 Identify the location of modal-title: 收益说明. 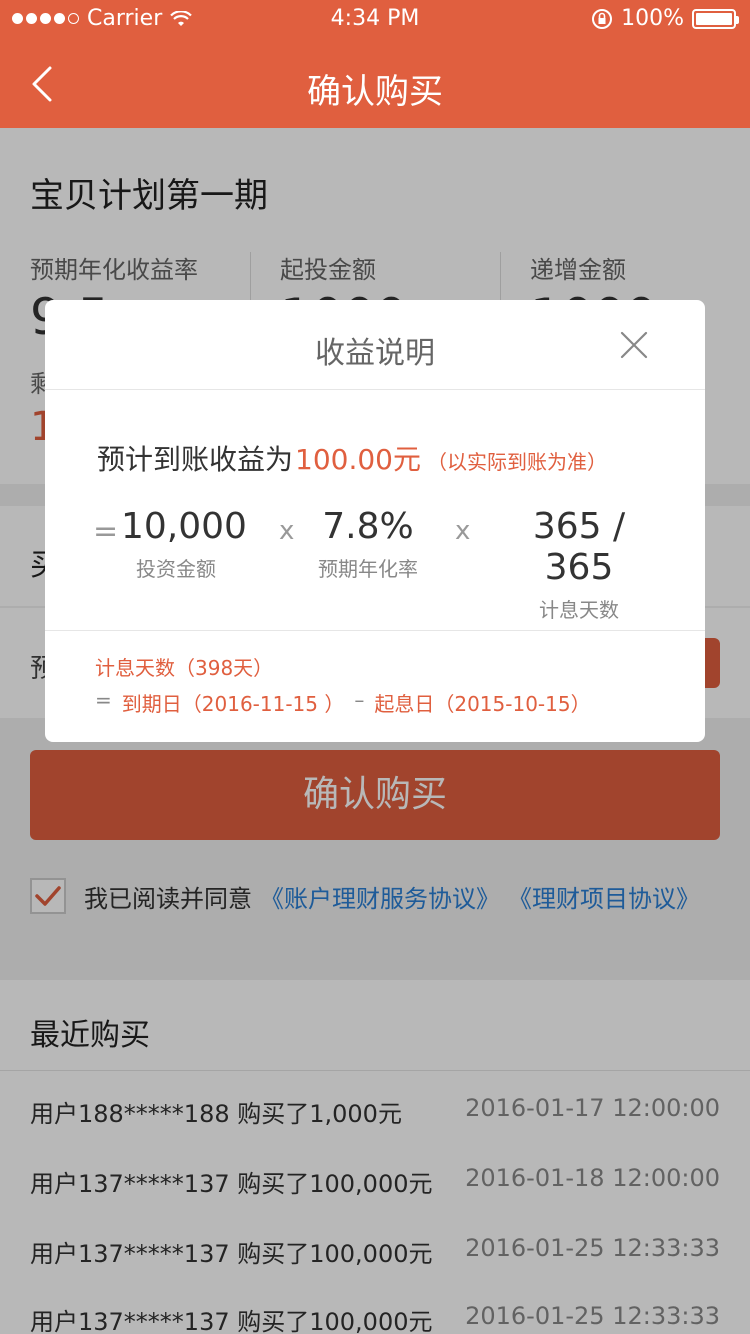
(375, 353).